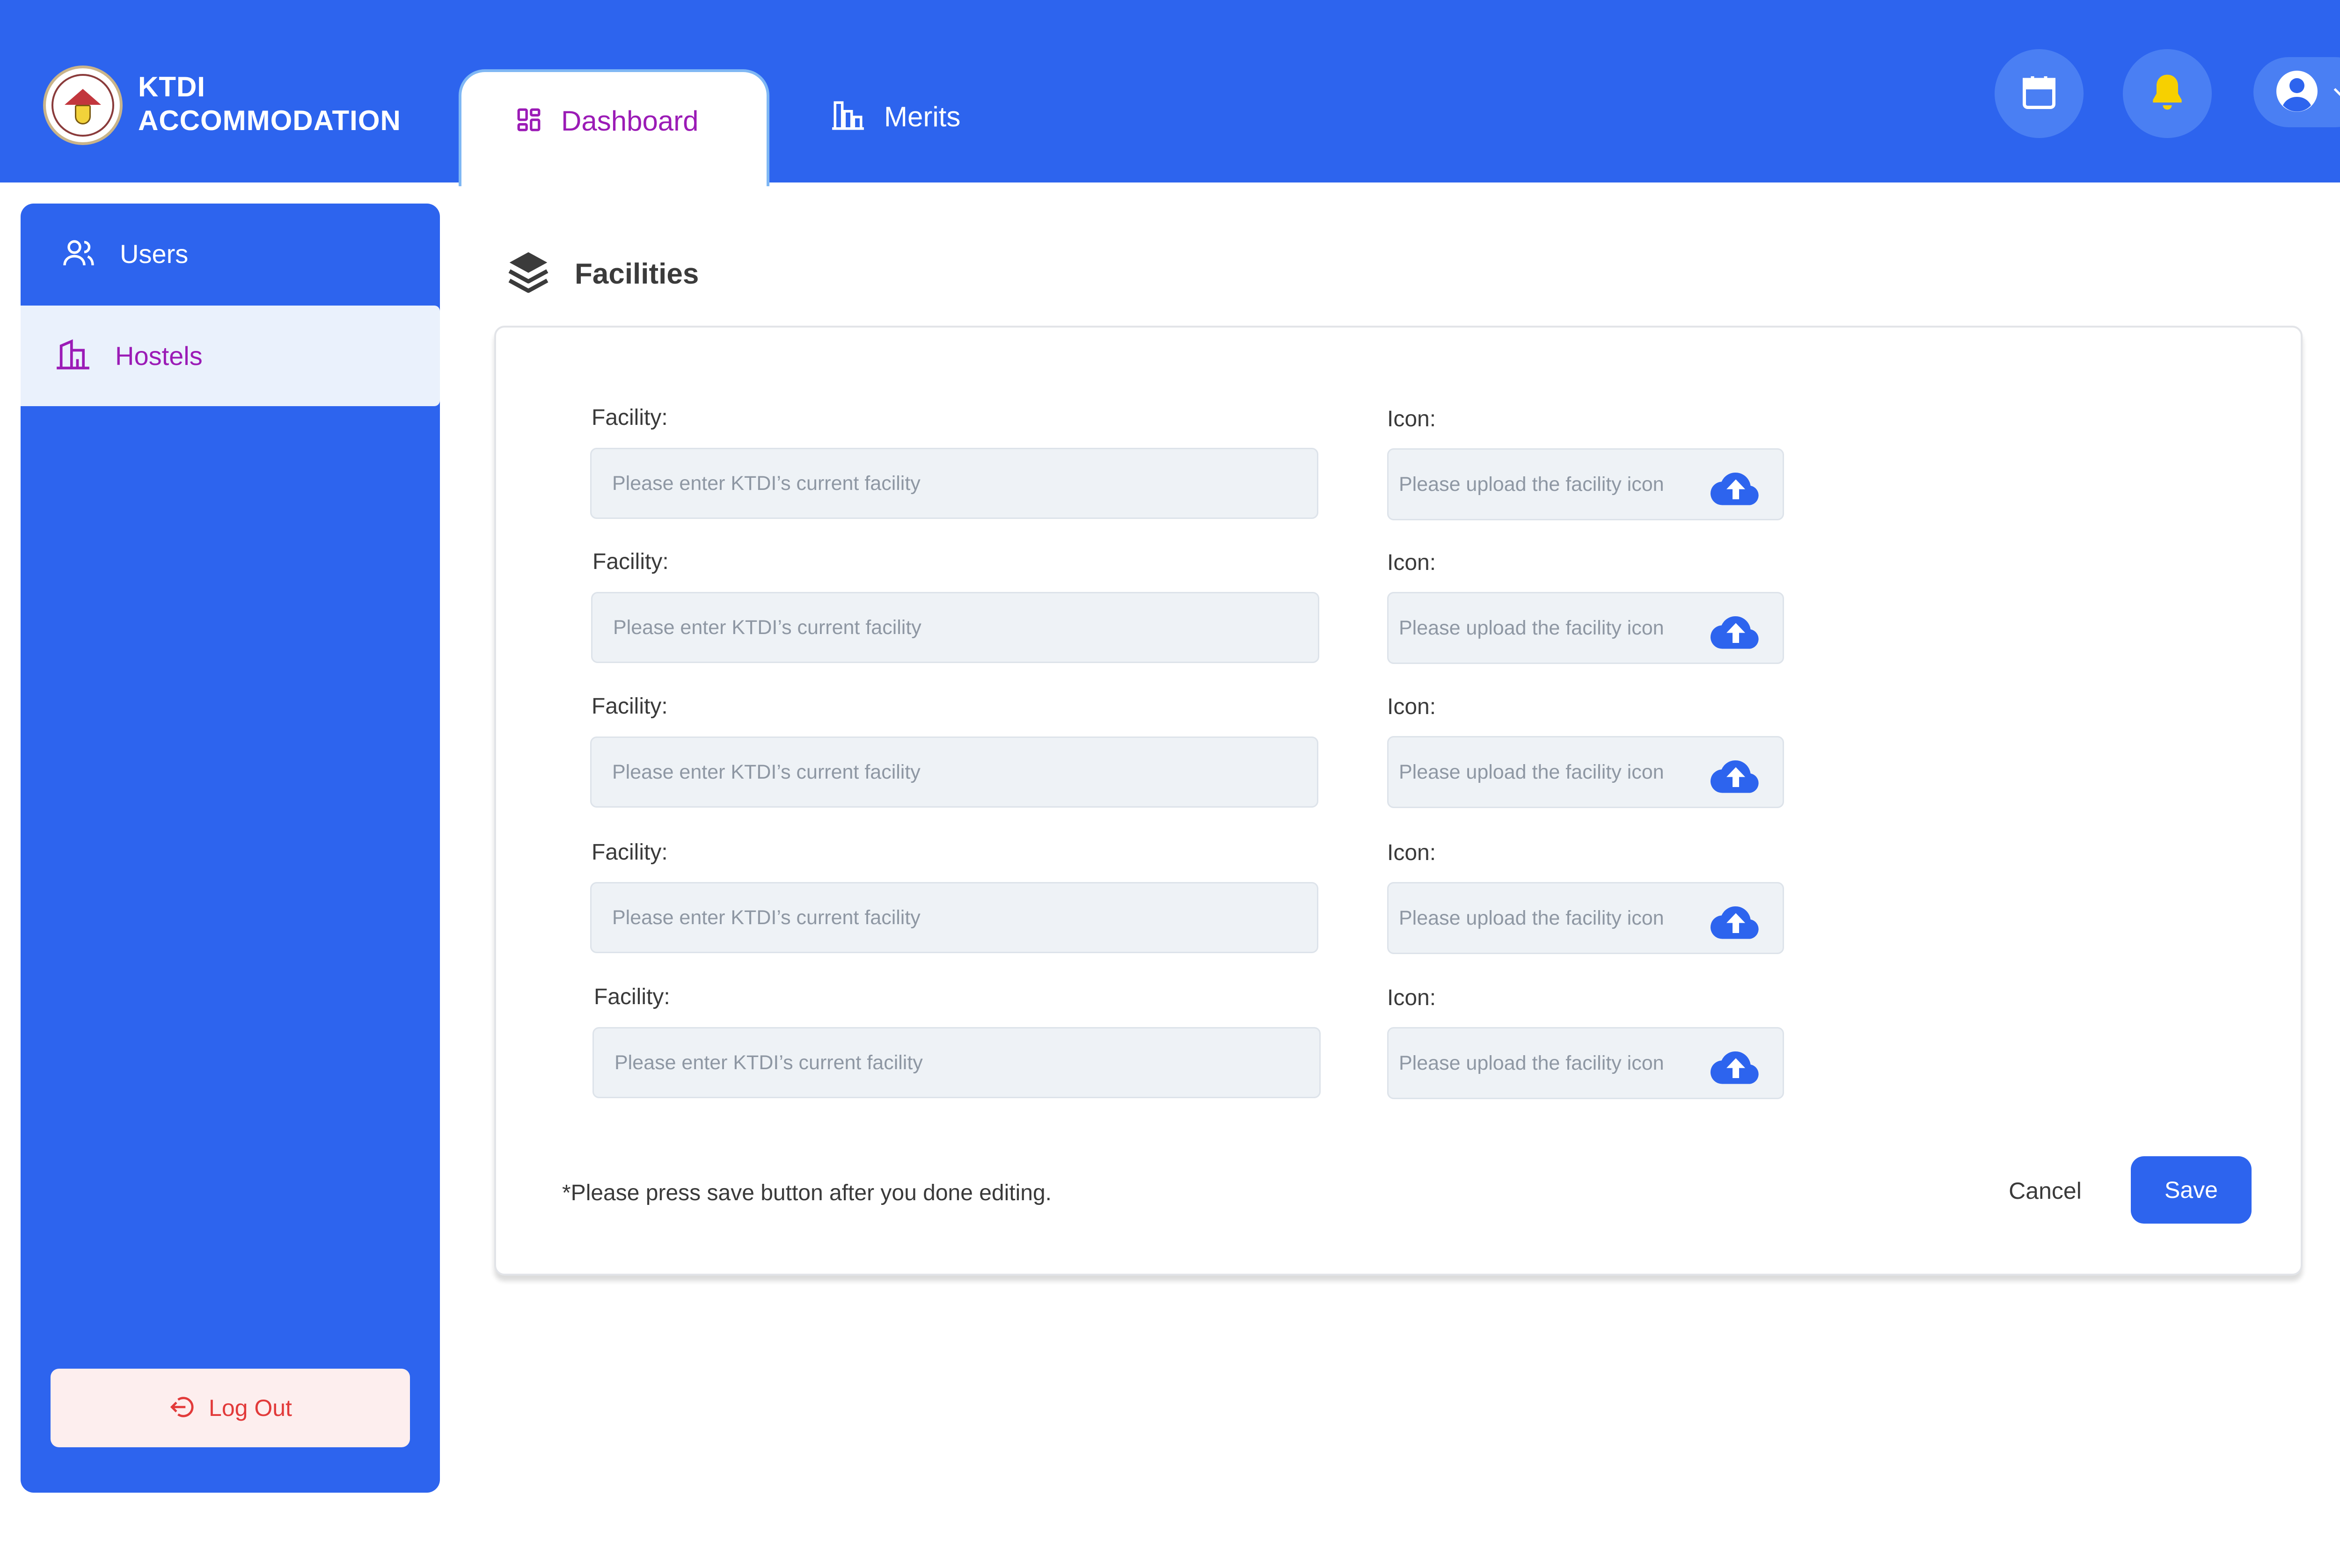 The width and height of the screenshot is (2340, 1568). I want to click on logout-icon, so click(182, 1408).